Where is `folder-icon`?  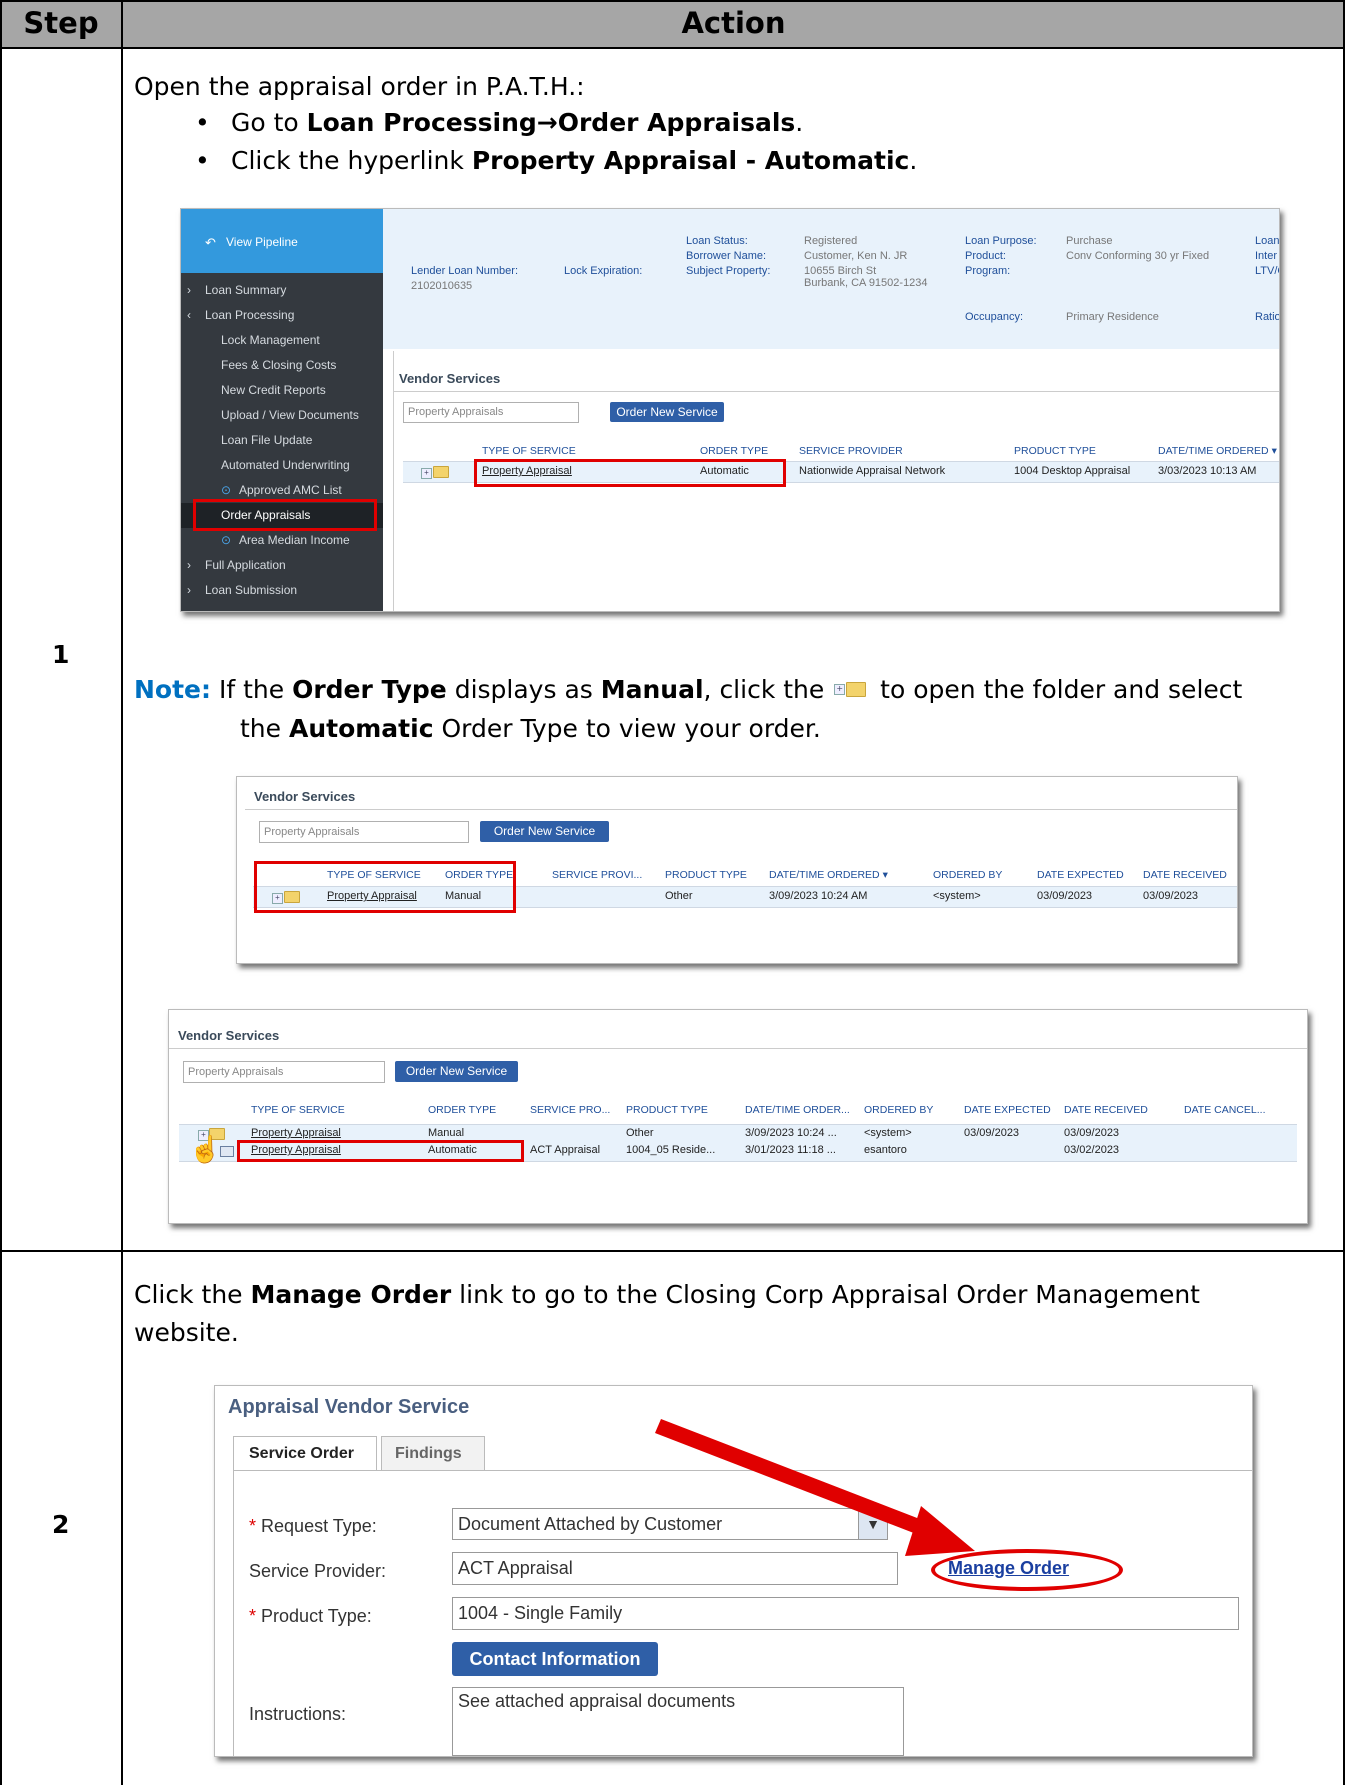 folder-icon is located at coordinates (441, 472).